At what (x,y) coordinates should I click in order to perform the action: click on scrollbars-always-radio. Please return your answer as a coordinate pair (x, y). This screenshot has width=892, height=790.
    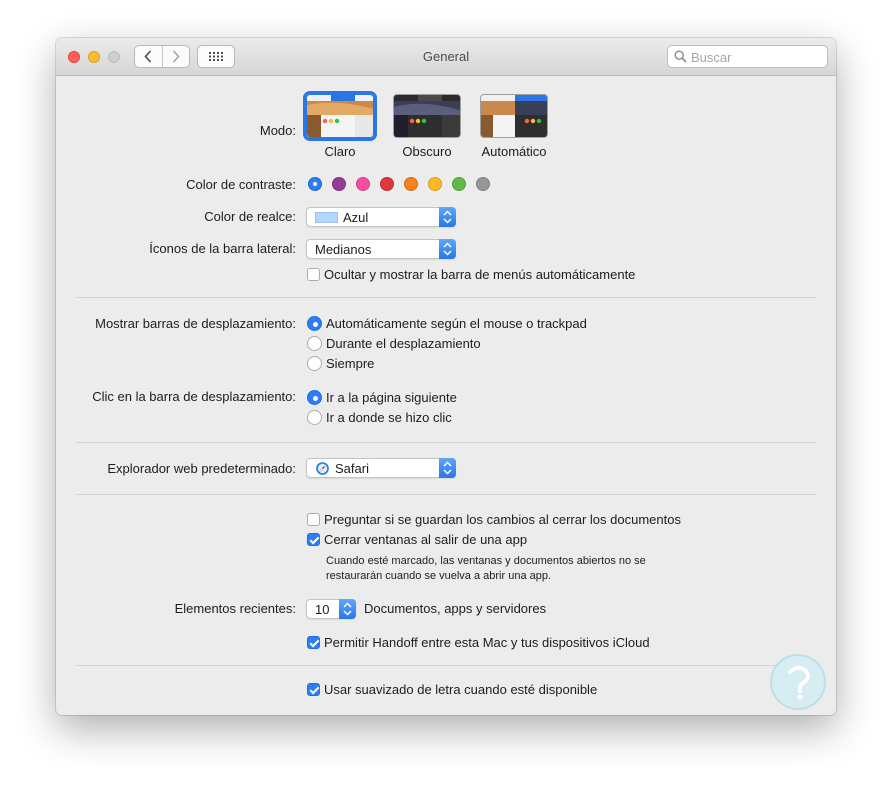
    Looking at the image, I should click on (314, 363).